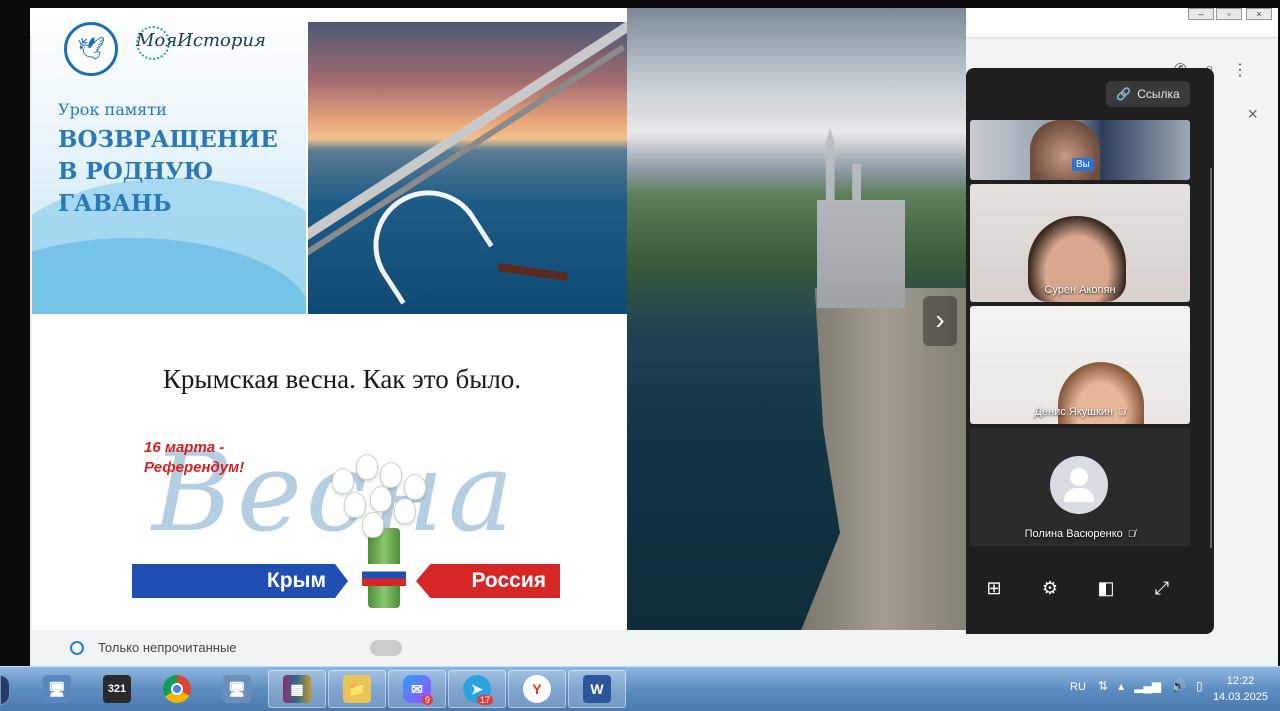 The image size is (1280, 711). Describe the element at coordinates (1162, 588) in the screenshot. I see `fullscreen-icon: ⤢` at that location.